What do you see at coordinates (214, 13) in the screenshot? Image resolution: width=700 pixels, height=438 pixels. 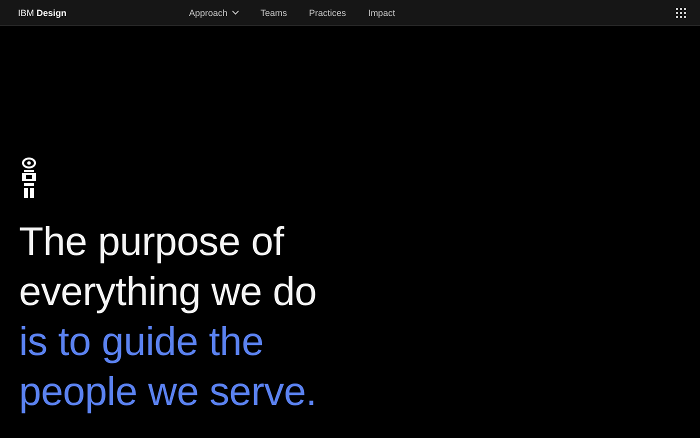 I see `nav-link: Approach` at bounding box center [214, 13].